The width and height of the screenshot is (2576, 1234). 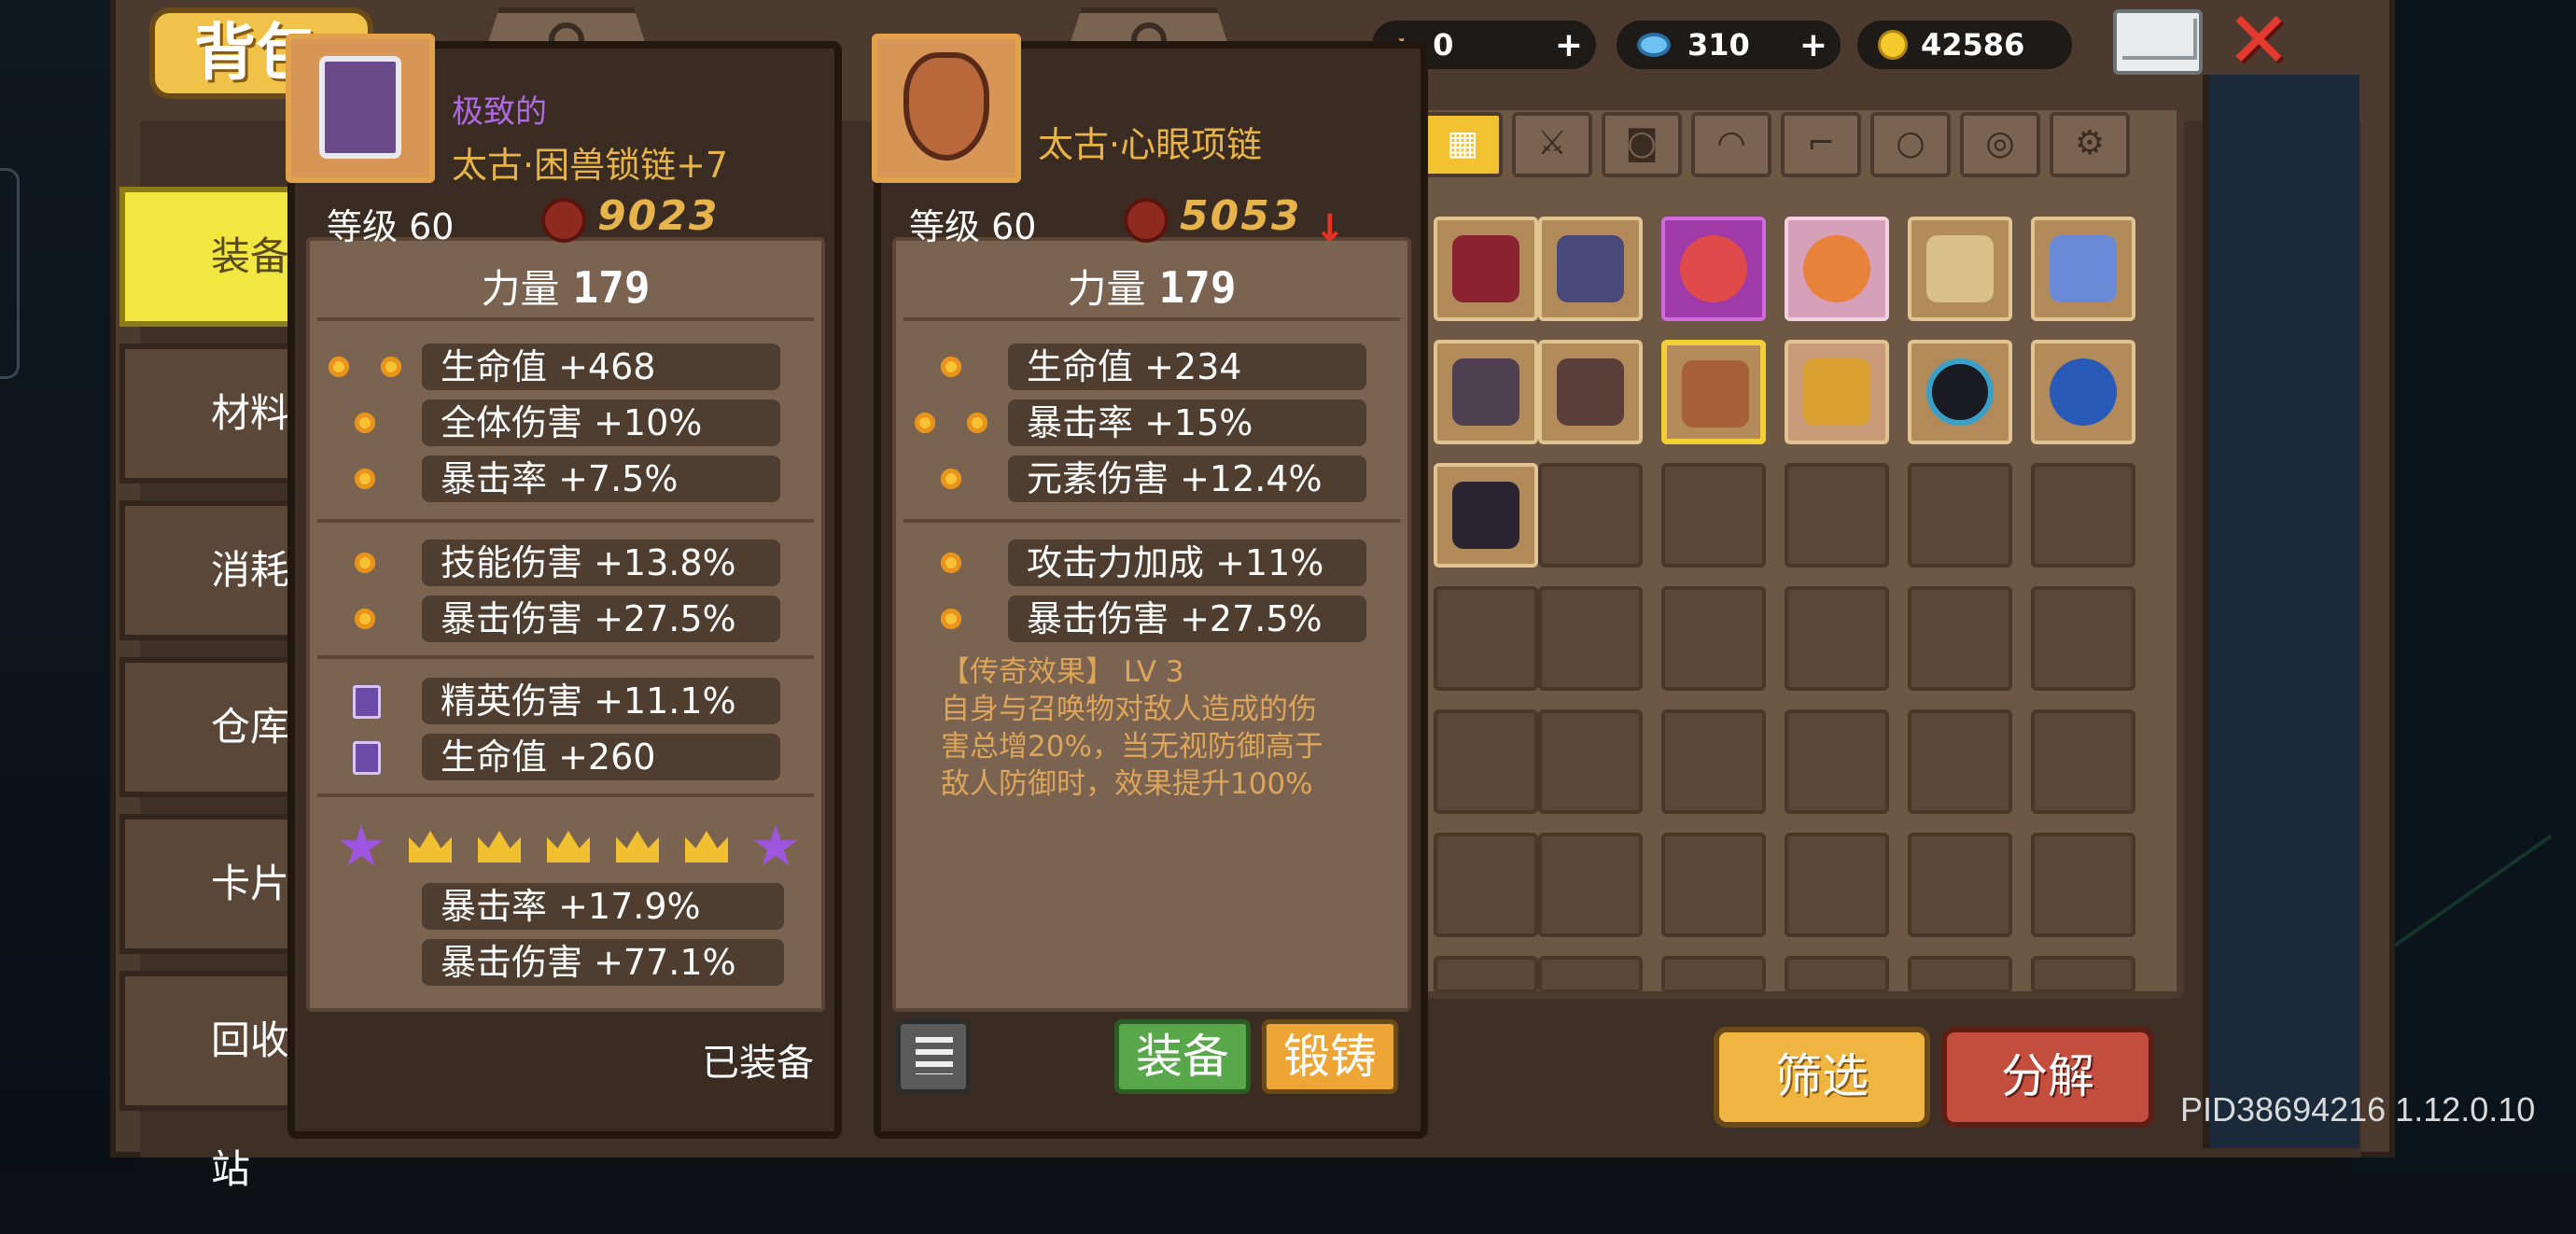 I want to click on item-quality: 极致的, so click(x=499, y=112).